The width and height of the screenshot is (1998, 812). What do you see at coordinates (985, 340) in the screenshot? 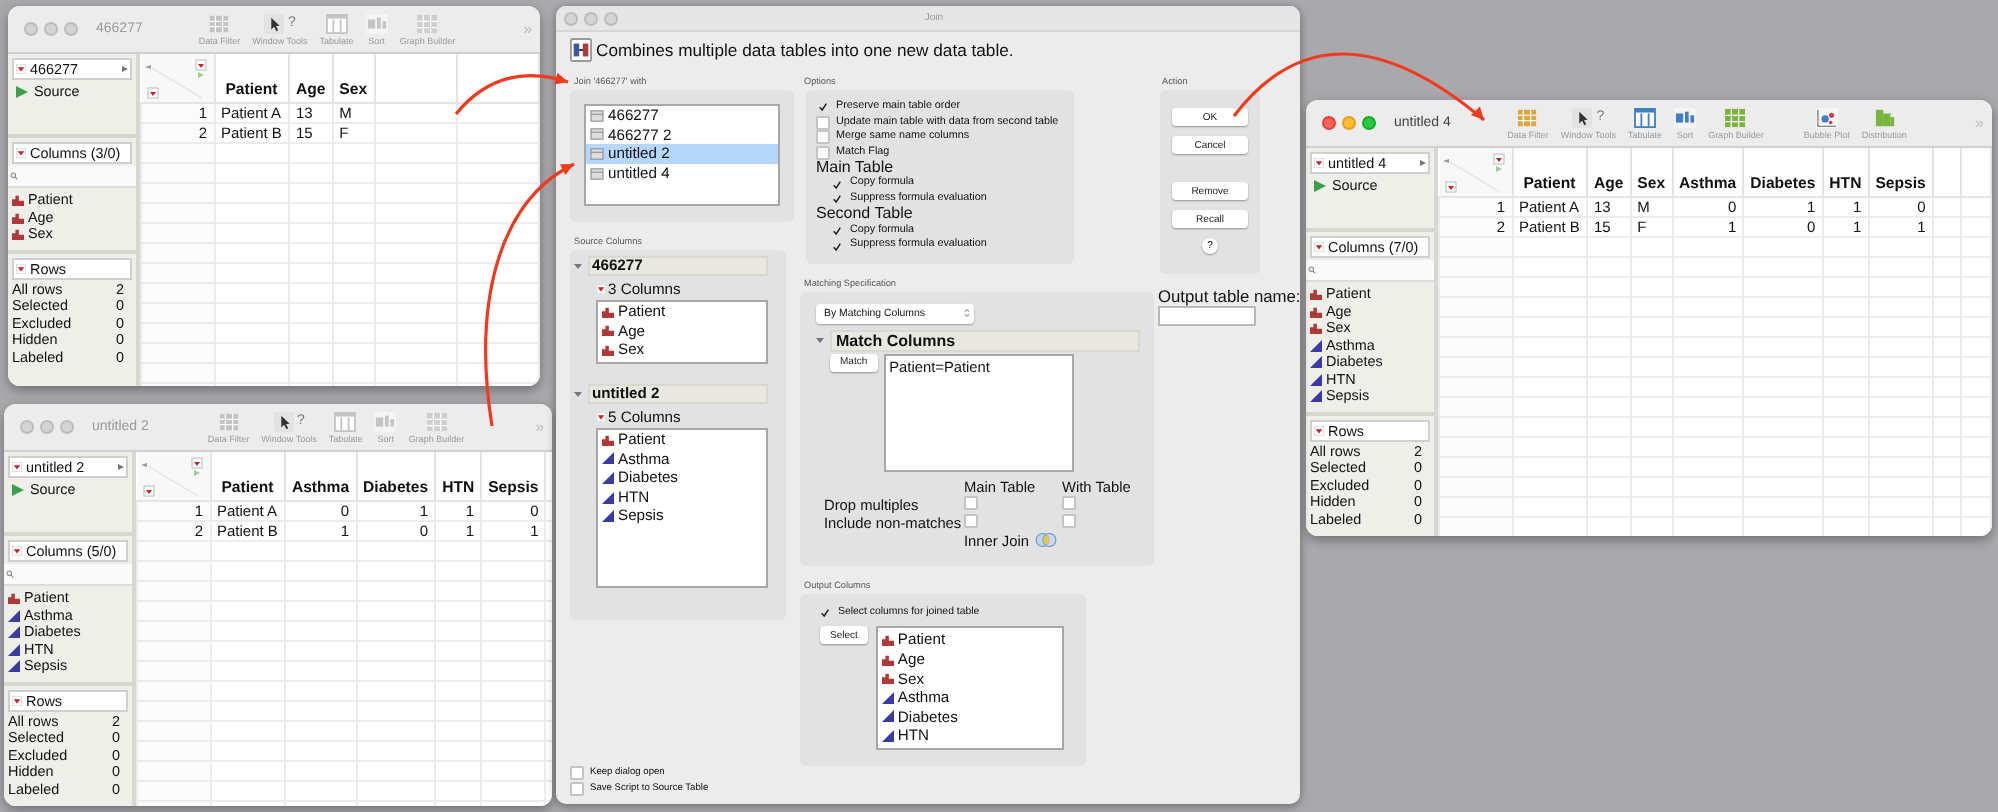
I see `section-heading: Match Columns` at bounding box center [985, 340].